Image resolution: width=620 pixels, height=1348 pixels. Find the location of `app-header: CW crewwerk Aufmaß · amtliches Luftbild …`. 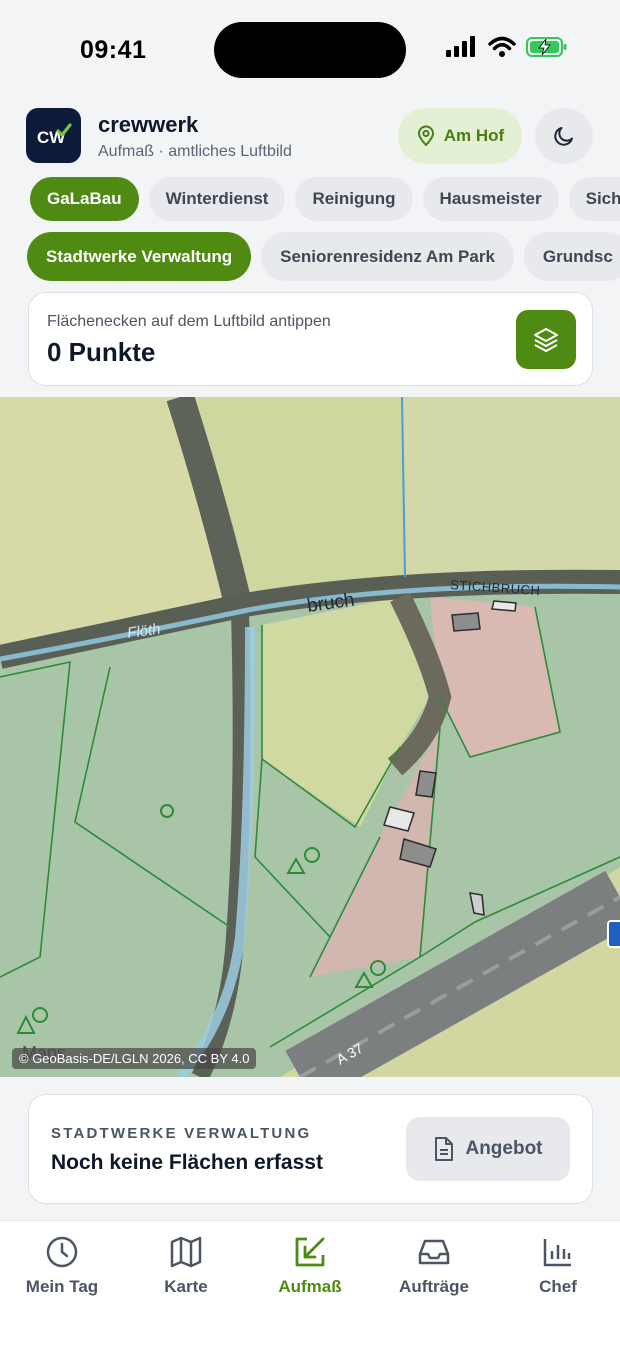

app-header: CW crewwerk Aufmaß · amtliches Luftbild … is located at coordinates (310, 136).